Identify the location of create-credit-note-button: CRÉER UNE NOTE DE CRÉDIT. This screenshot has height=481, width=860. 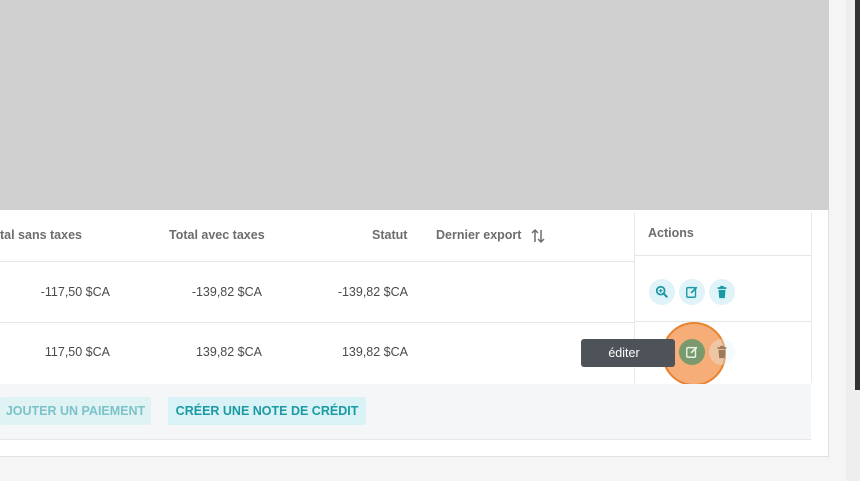
(267, 411).